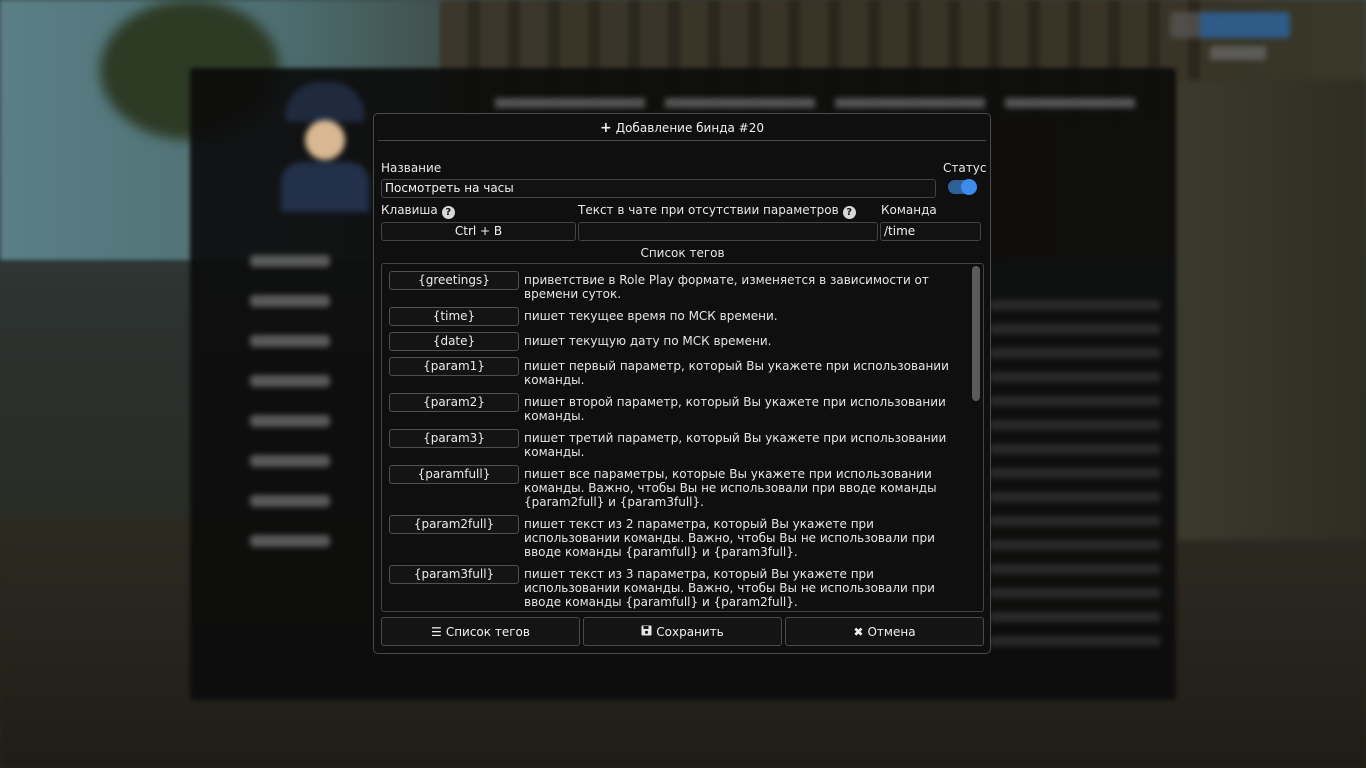 This screenshot has height=768, width=1366. What do you see at coordinates (969, 187) in the screenshot?
I see `toggle-knob` at bounding box center [969, 187].